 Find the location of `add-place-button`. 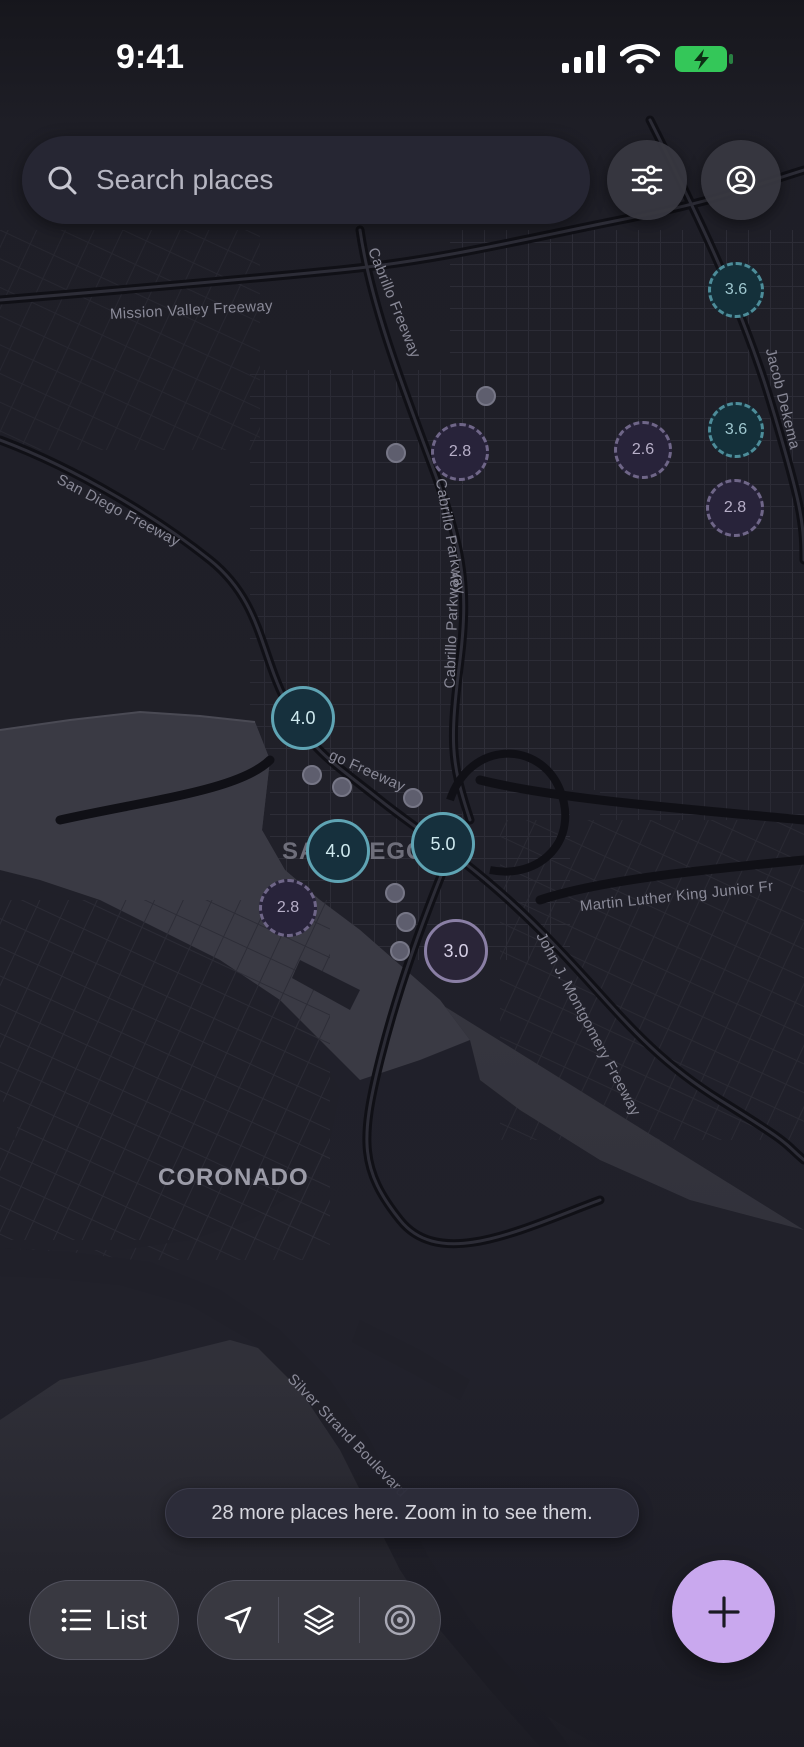

add-place-button is located at coordinates (723, 1611).